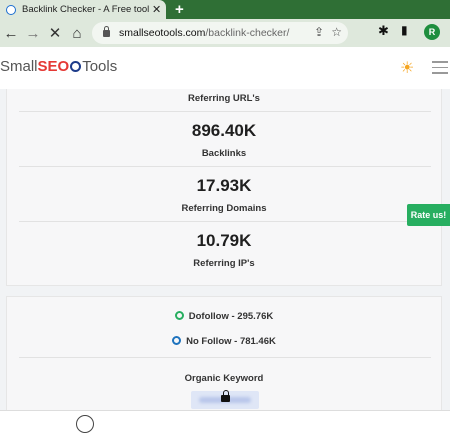 The height and width of the screenshot is (433, 450). What do you see at coordinates (224, 130) in the screenshot?
I see `backlinks-value: 896.40K` at bounding box center [224, 130].